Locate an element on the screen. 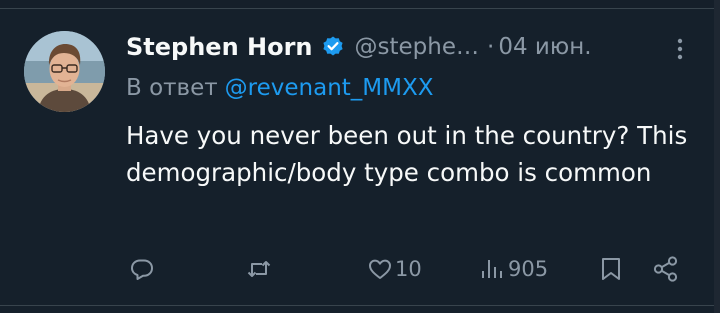 The height and width of the screenshot is (313, 720). verified-badge-icon is located at coordinates (333, 47).